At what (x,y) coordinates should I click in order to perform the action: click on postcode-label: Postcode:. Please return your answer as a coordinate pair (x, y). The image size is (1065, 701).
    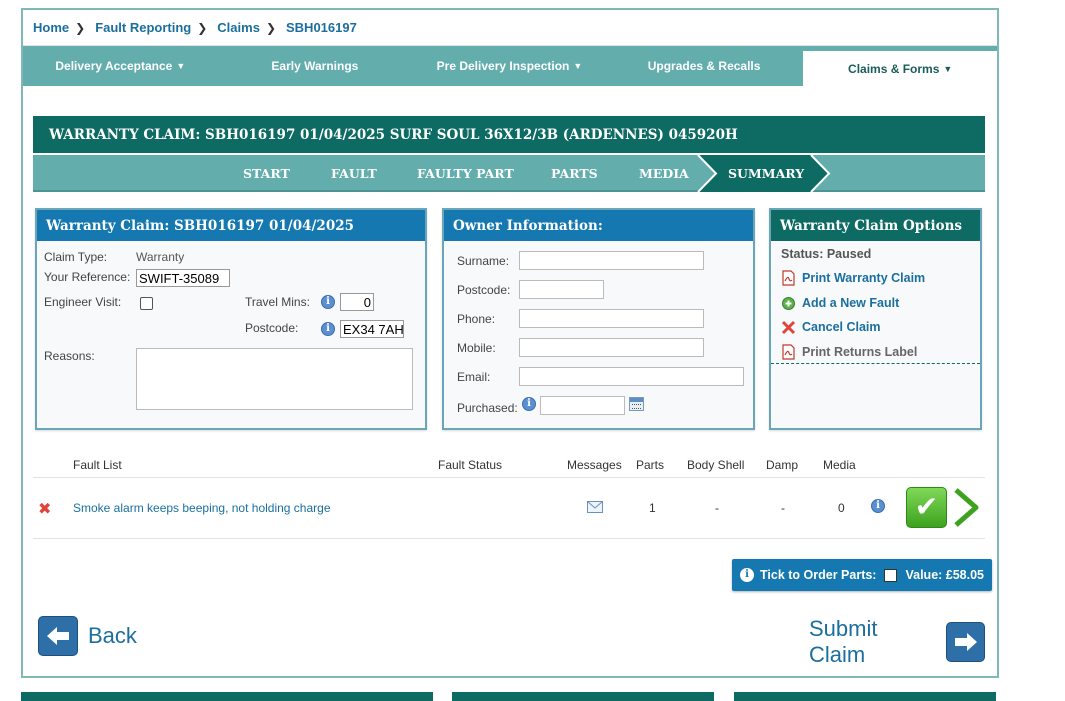
    Looking at the image, I should click on (272, 328).